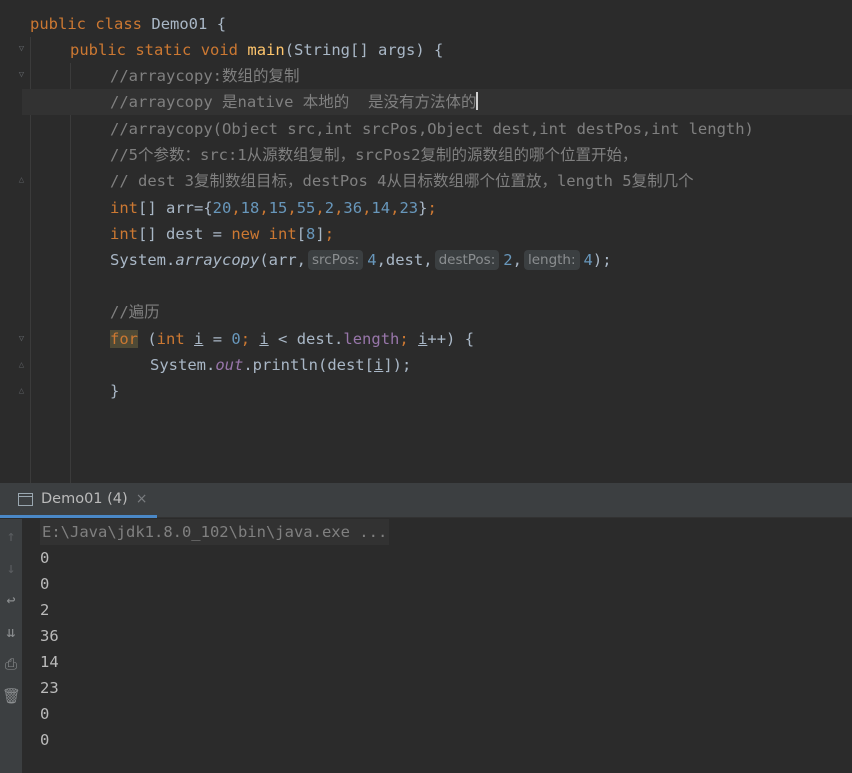 Image resolution: width=852 pixels, height=773 pixels. I want to click on paren: ]);, so click(397, 365).